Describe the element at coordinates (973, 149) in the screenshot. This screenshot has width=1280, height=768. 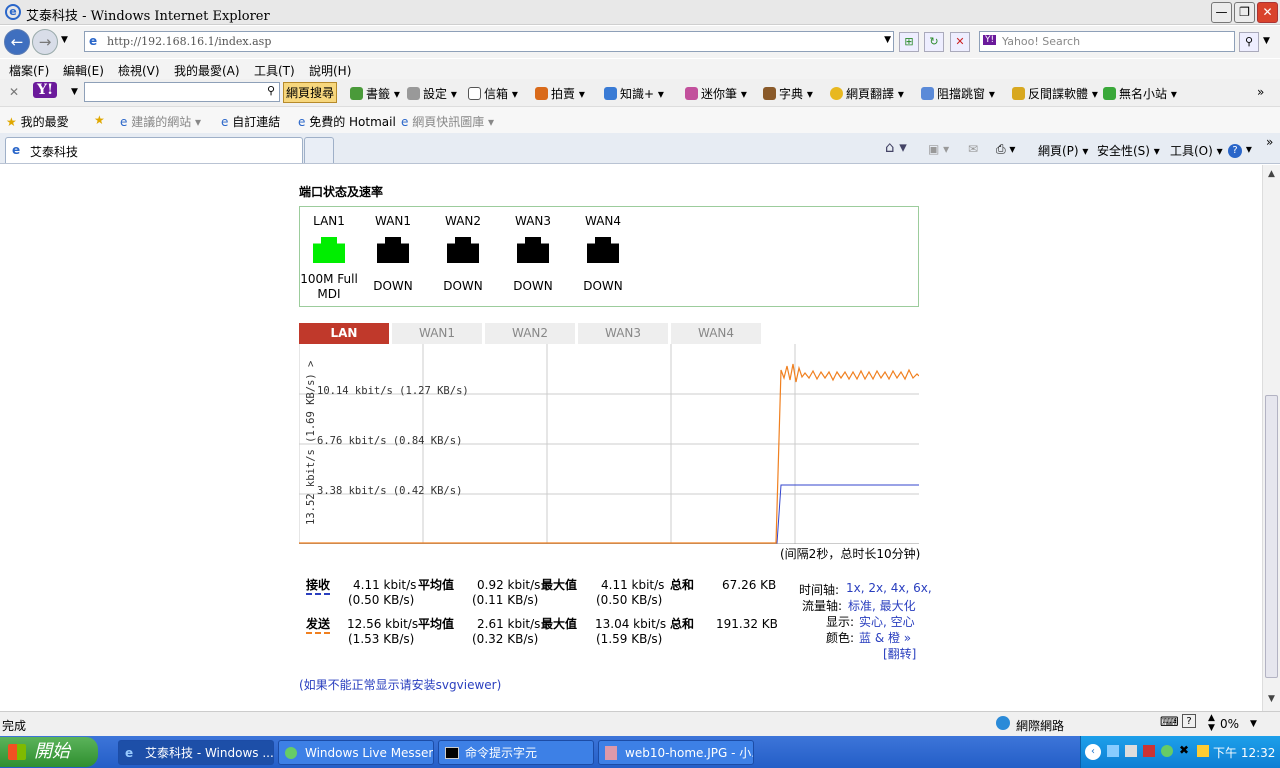
I see `read-mail-icon: ✉` at that location.